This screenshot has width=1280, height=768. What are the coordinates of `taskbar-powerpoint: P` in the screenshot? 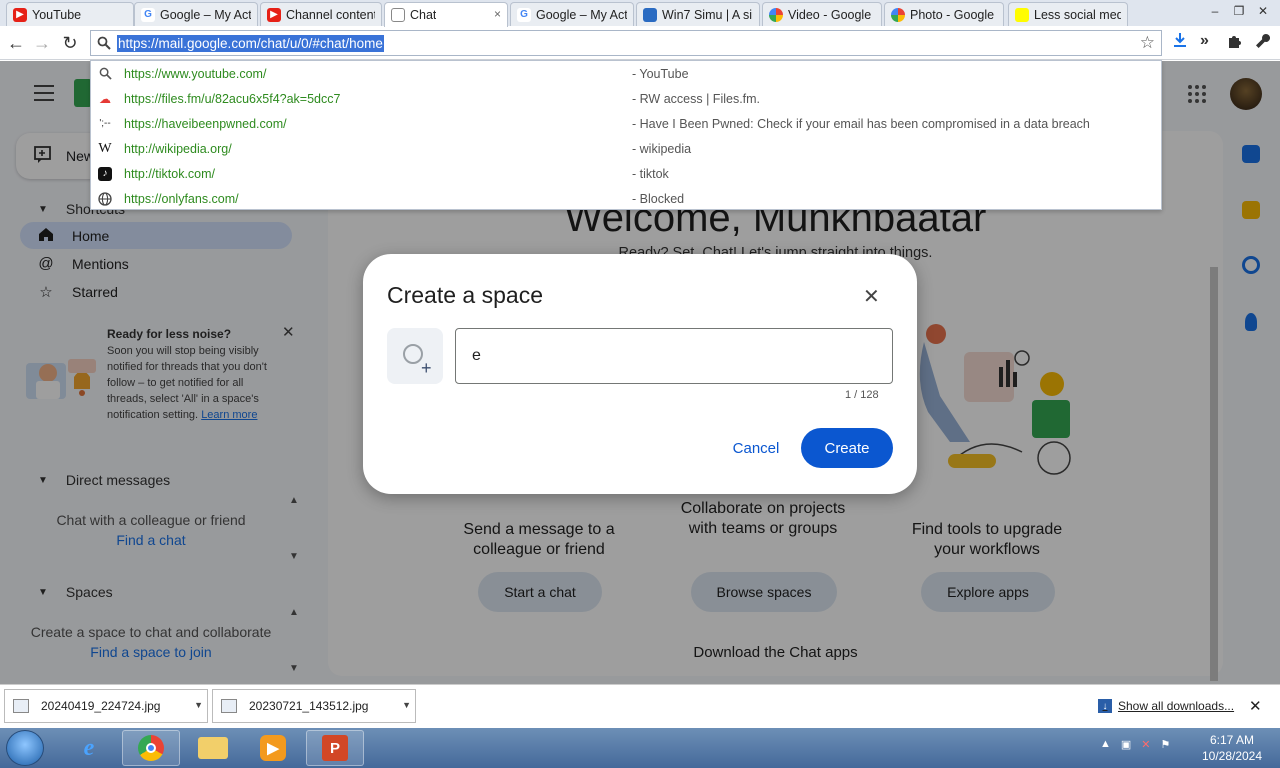 It's located at (335, 748).